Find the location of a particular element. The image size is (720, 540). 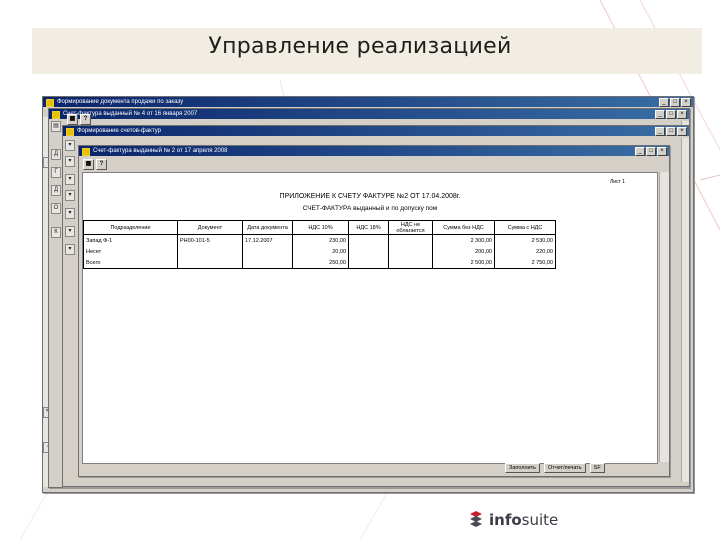

column-header: НДС 10% is located at coordinates (320, 227).